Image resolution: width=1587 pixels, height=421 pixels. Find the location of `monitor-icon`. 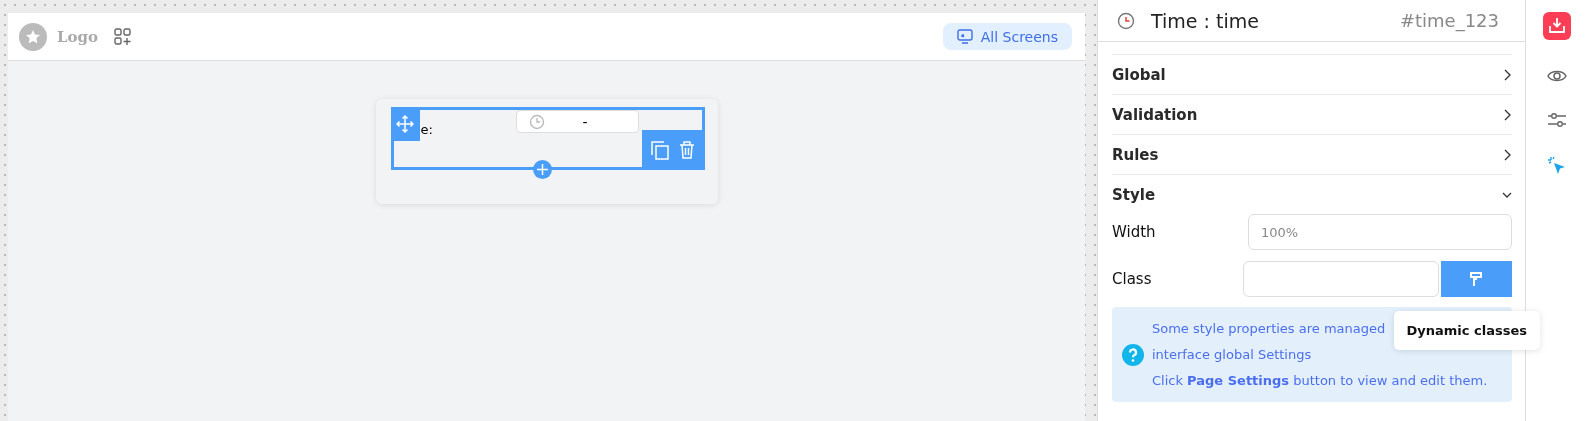

monitor-icon is located at coordinates (964, 36).